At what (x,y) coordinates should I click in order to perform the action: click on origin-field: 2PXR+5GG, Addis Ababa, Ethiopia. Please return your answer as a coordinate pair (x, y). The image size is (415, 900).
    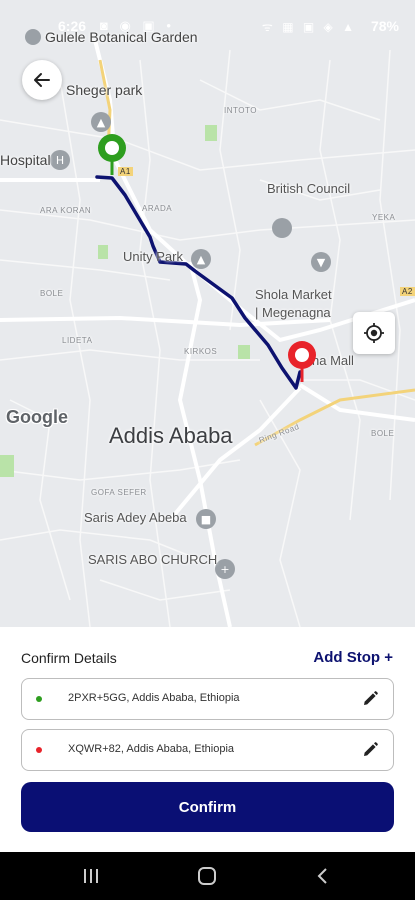
    Looking at the image, I should click on (207, 699).